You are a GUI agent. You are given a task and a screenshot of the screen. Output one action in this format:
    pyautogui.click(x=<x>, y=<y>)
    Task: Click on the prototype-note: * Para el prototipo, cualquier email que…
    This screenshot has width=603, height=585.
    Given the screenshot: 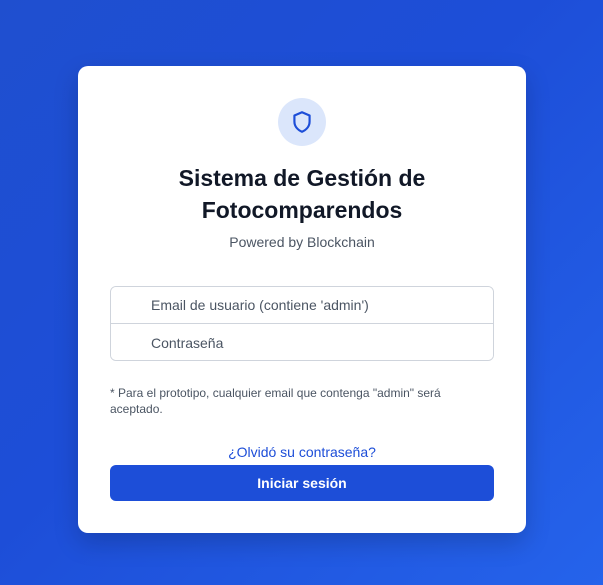 What is the action you would take?
    pyautogui.click(x=275, y=401)
    